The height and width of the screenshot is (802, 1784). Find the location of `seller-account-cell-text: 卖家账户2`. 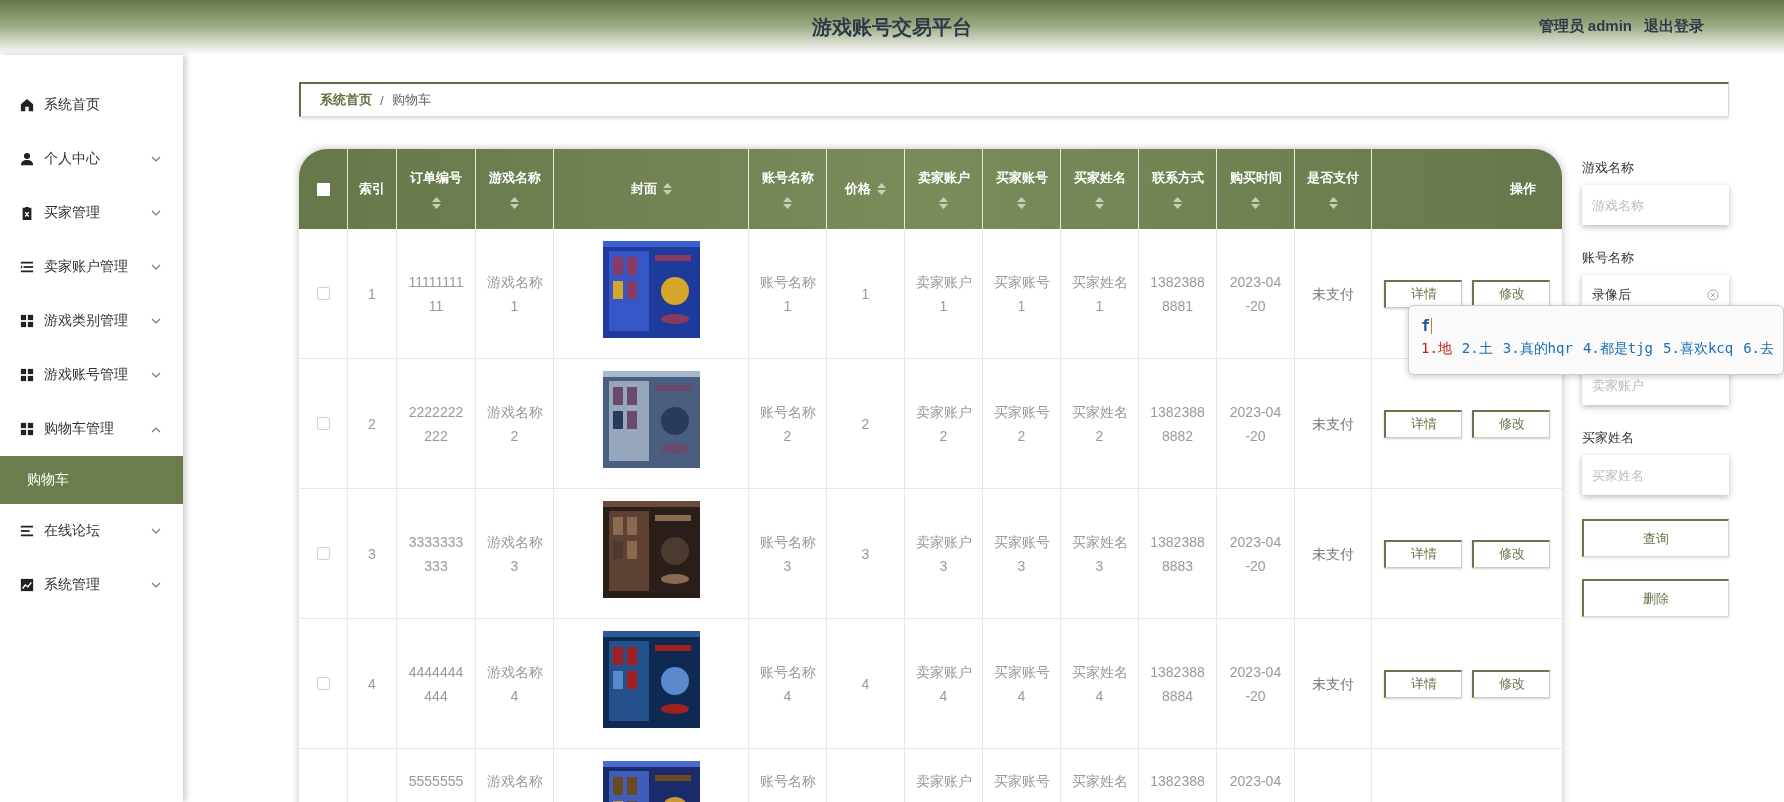

seller-account-cell-text: 卖家账户2 is located at coordinates (943, 424).